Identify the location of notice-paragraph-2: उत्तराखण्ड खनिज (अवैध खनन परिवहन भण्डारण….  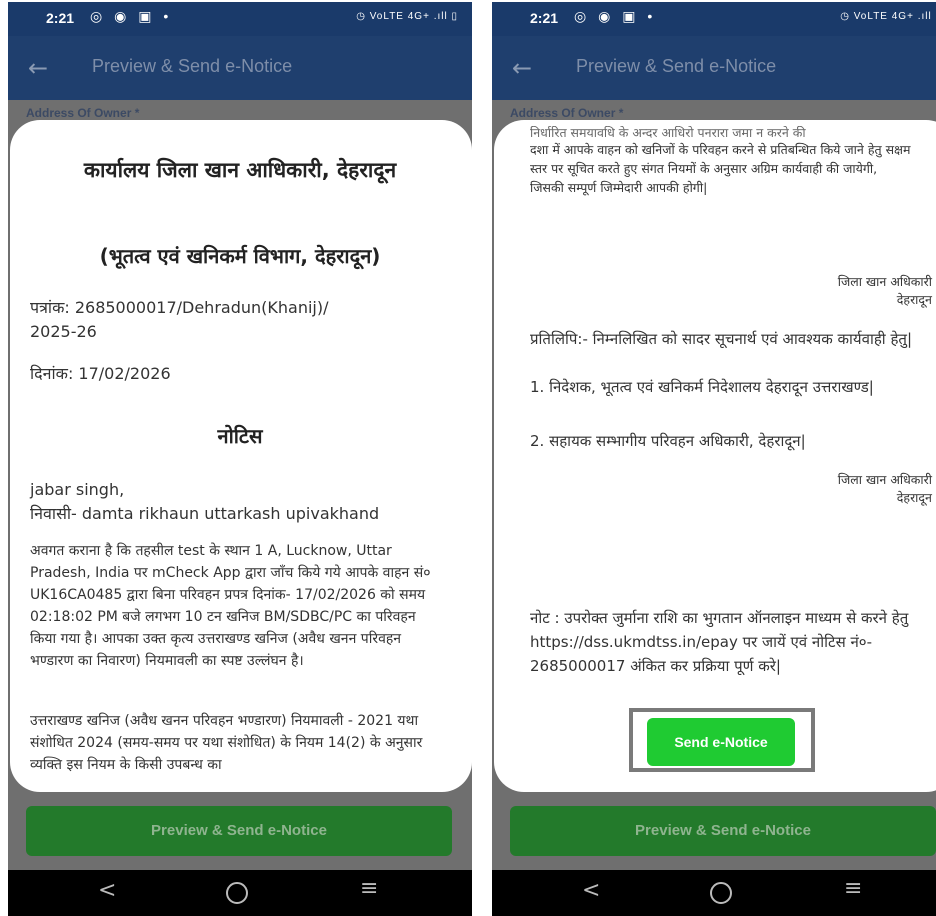
(226, 743).